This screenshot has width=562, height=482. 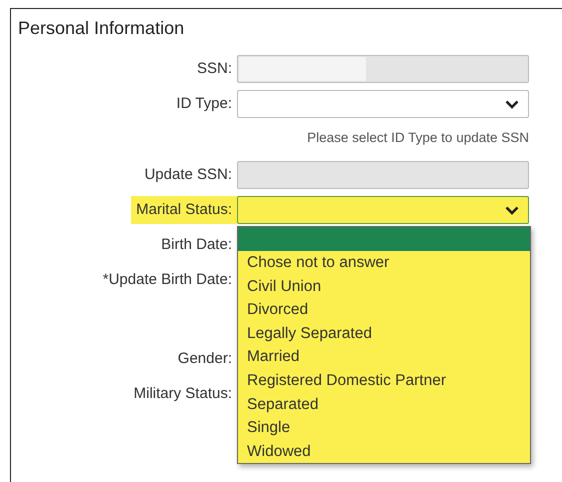 What do you see at coordinates (384, 334) in the screenshot?
I see `dropdown-option: Legally Separated` at bounding box center [384, 334].